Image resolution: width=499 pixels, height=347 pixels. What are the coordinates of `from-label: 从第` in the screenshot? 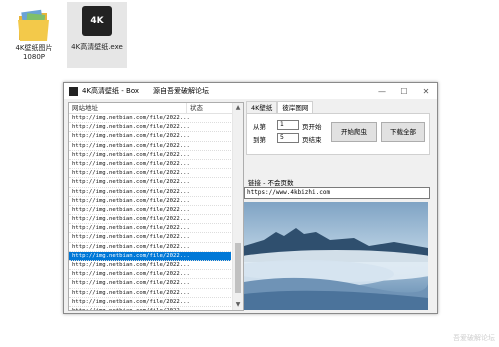 It's located at (259, 127).